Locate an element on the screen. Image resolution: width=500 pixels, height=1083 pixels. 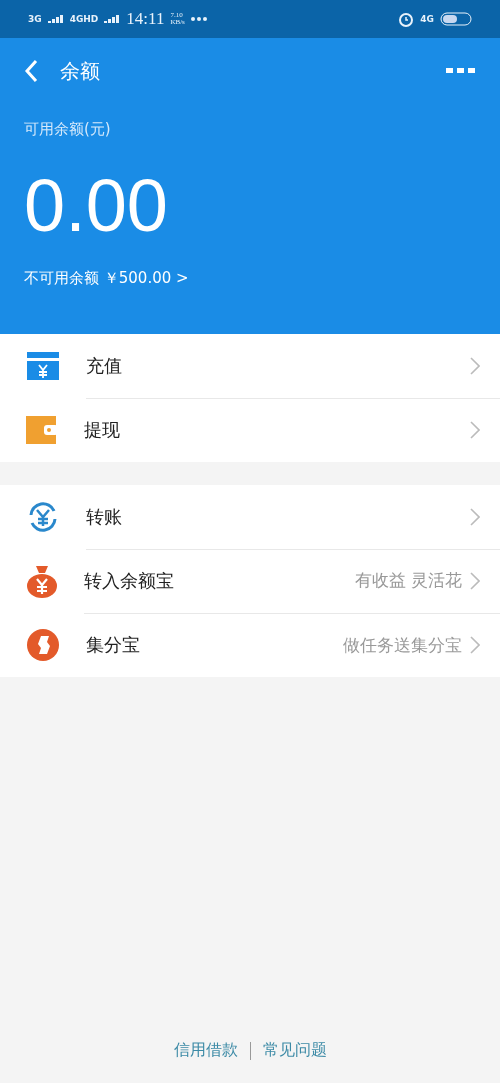
menu-label: 集分宝 is located at coordinates (113, 645).